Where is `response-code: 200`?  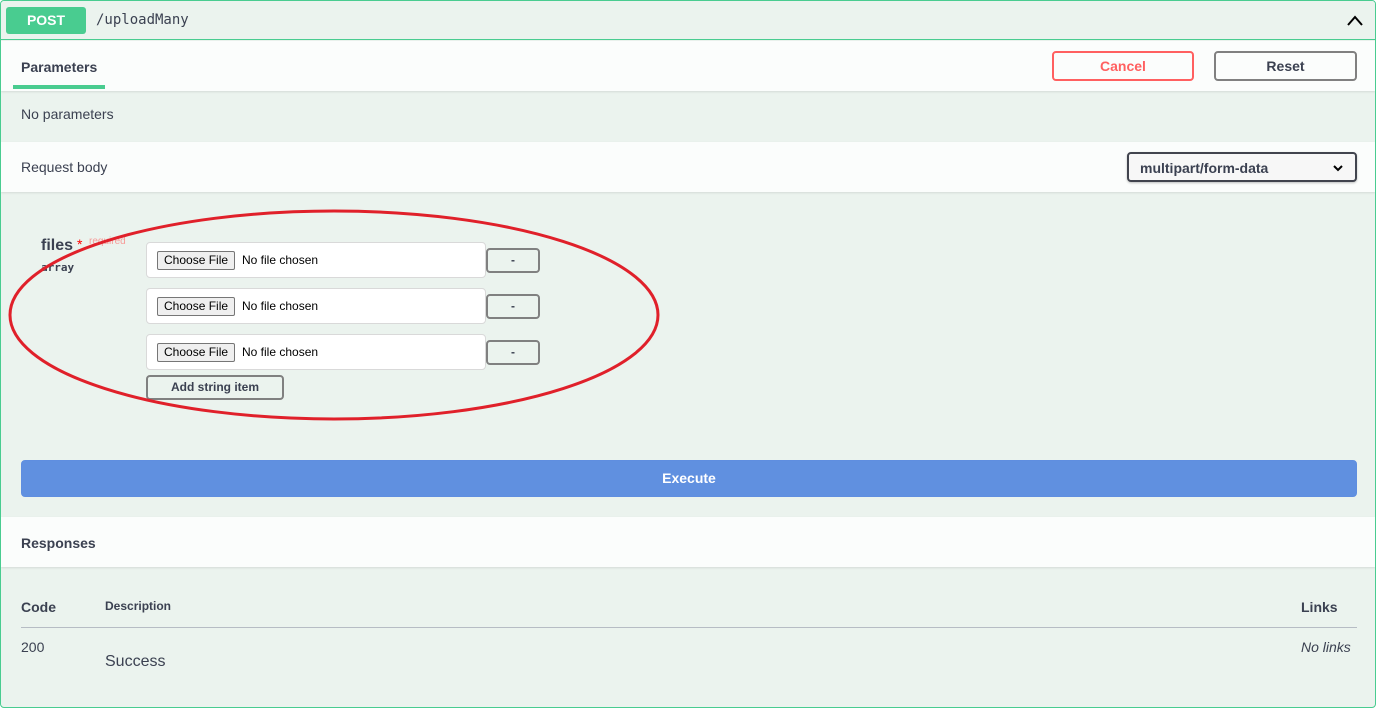
response-code: 200 is located at coordinates (33, 647).